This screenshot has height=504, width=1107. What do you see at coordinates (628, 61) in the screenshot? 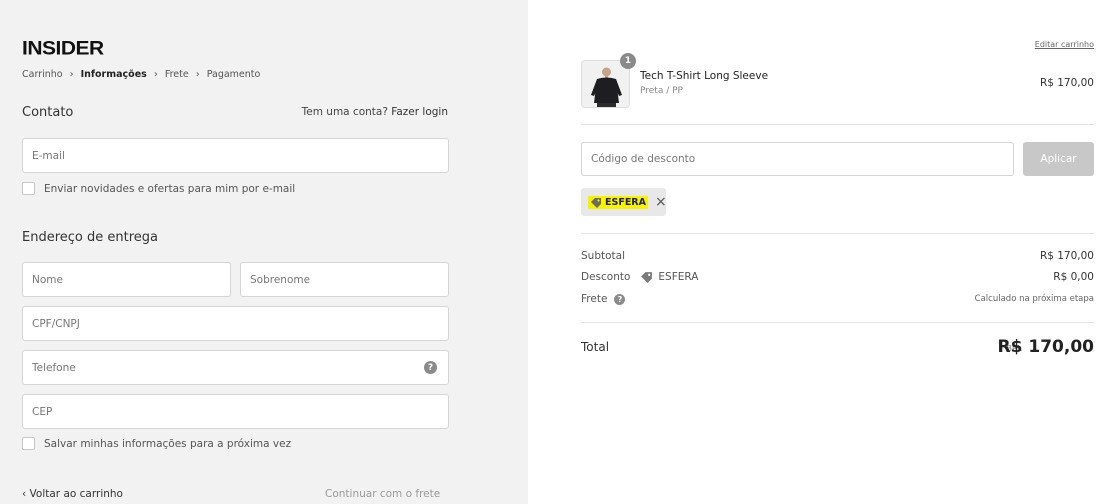
I see `quantity-badge: 1` at bounding box center [628, 61].